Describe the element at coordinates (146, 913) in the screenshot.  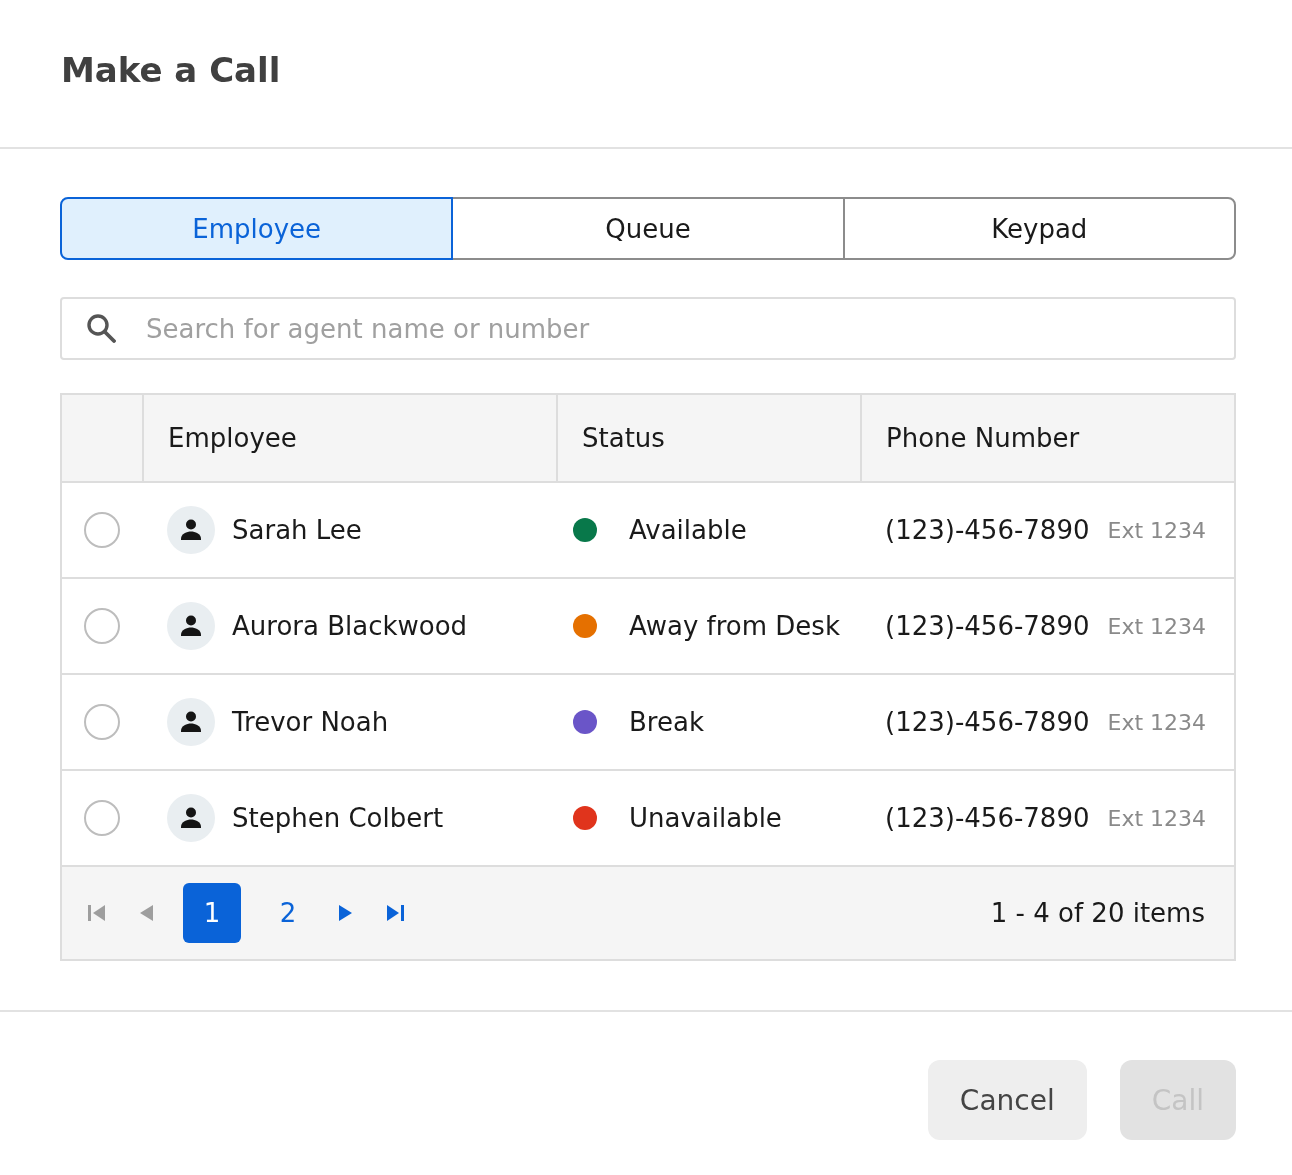
I see `triangle-left-icon` at that location.